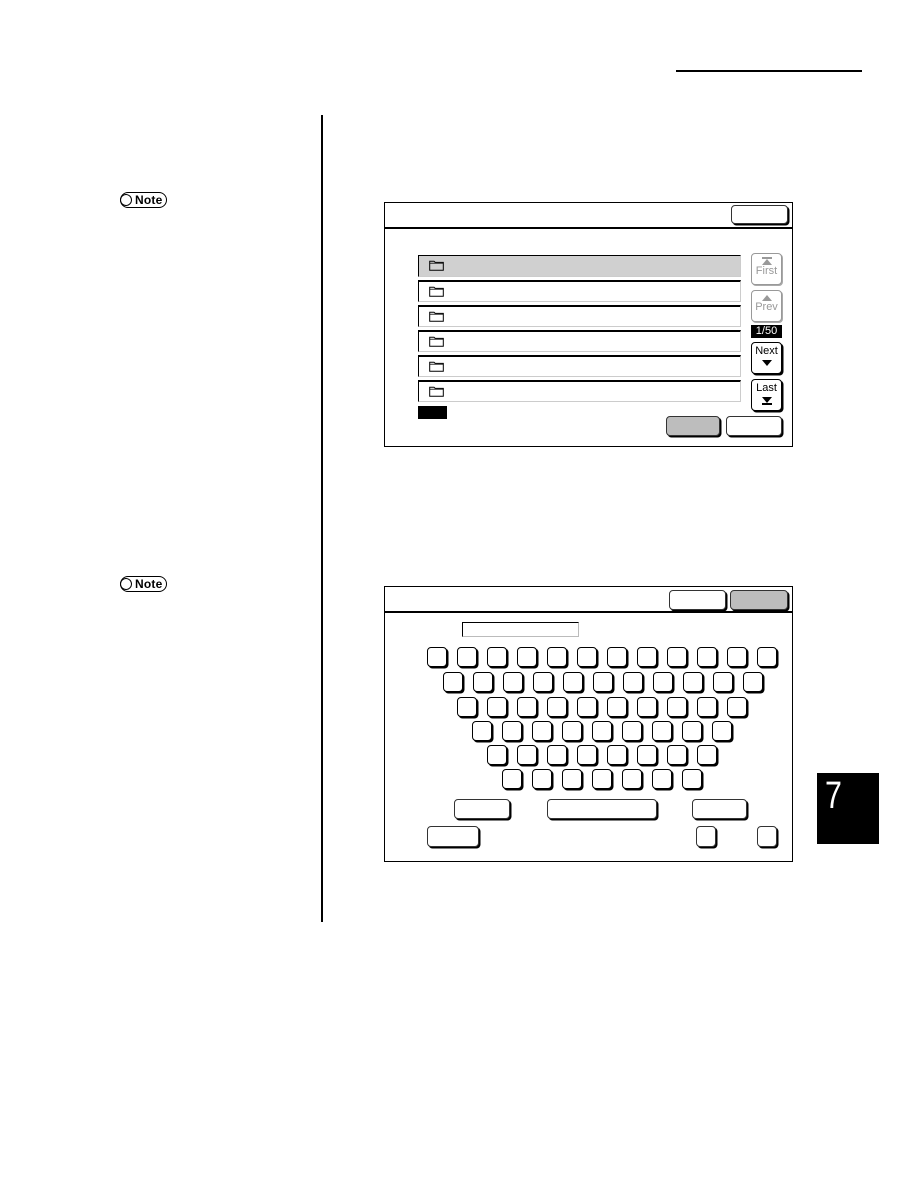 This screenshot has width=918, height=1188. I want to click on text-input-field, so click(520, 629).